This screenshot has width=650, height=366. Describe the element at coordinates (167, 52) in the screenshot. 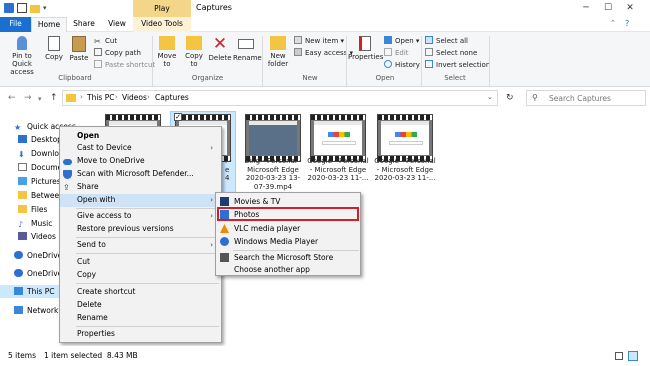

I see `move-to-button: Move to` at that location.